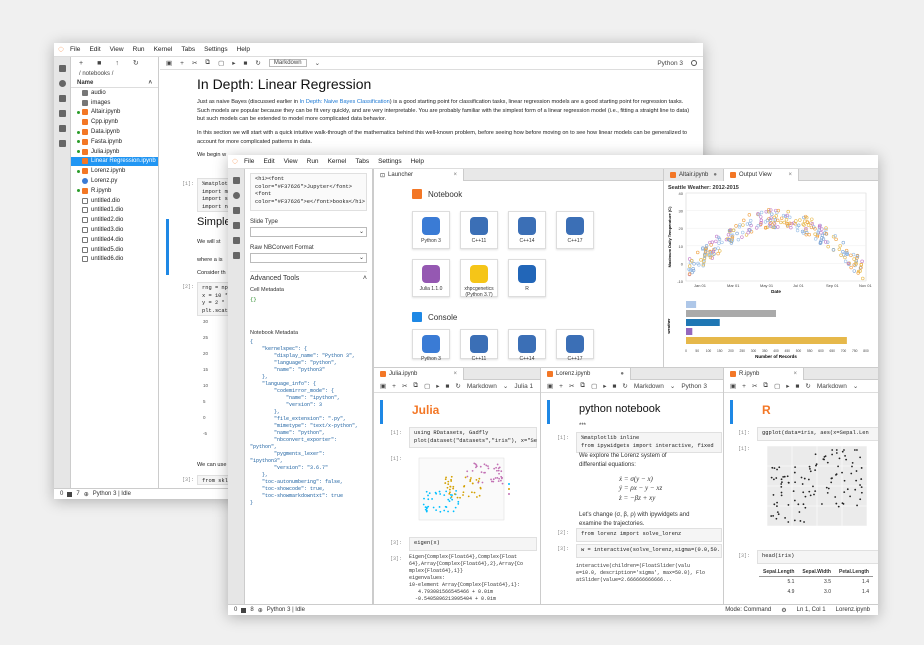 The height and width of the screenshot is (645, 924). What do you see at coordinates (114, 132) in the screenshot?
I see `file-item: Data.ipynb` at bounding box center [114, 132].